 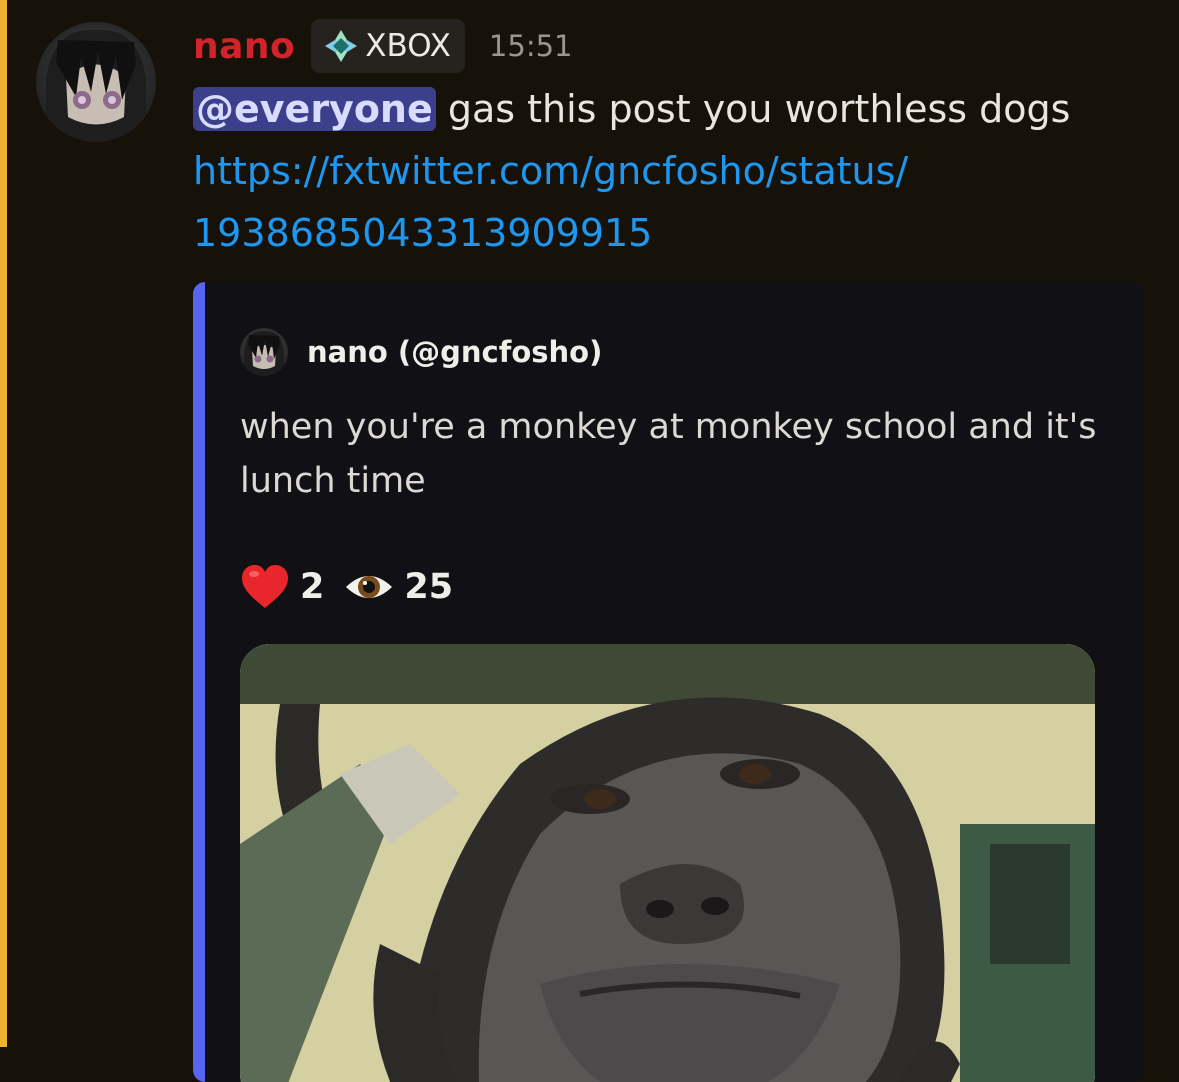 I want to click on embed-stats: 2 25, so click(x=356, y=587).